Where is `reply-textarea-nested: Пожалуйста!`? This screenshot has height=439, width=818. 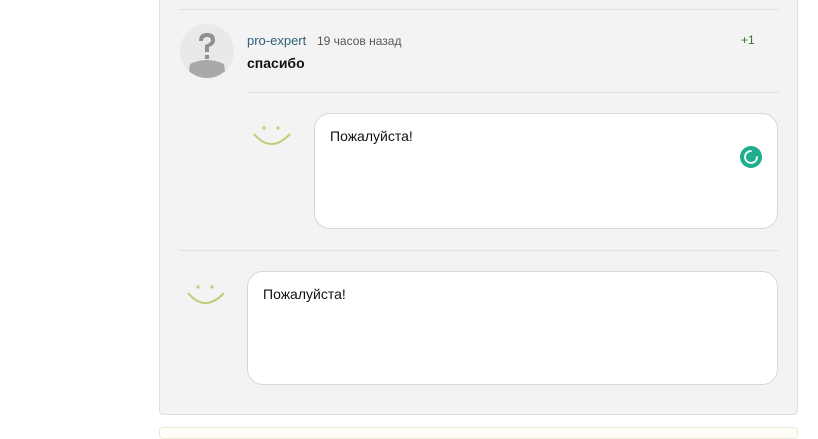
reply-textarea-nested: Пожалуйста! is located at coordinates (546, 171).